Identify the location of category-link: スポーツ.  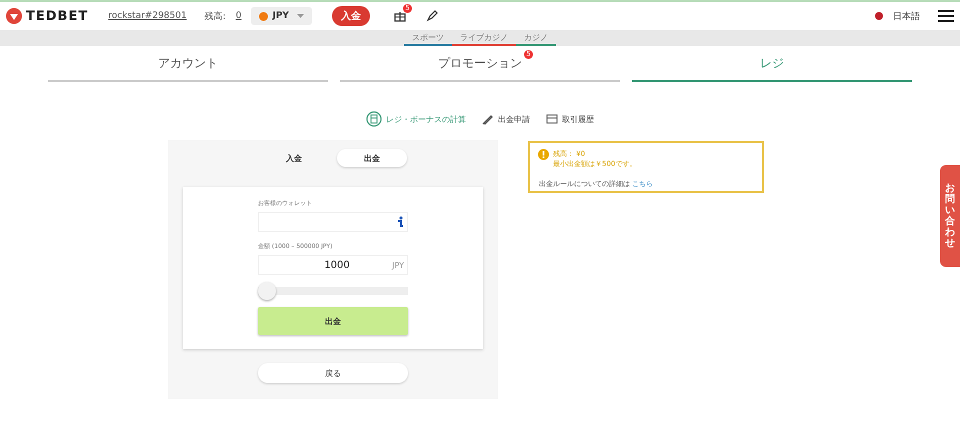
(428, 38).